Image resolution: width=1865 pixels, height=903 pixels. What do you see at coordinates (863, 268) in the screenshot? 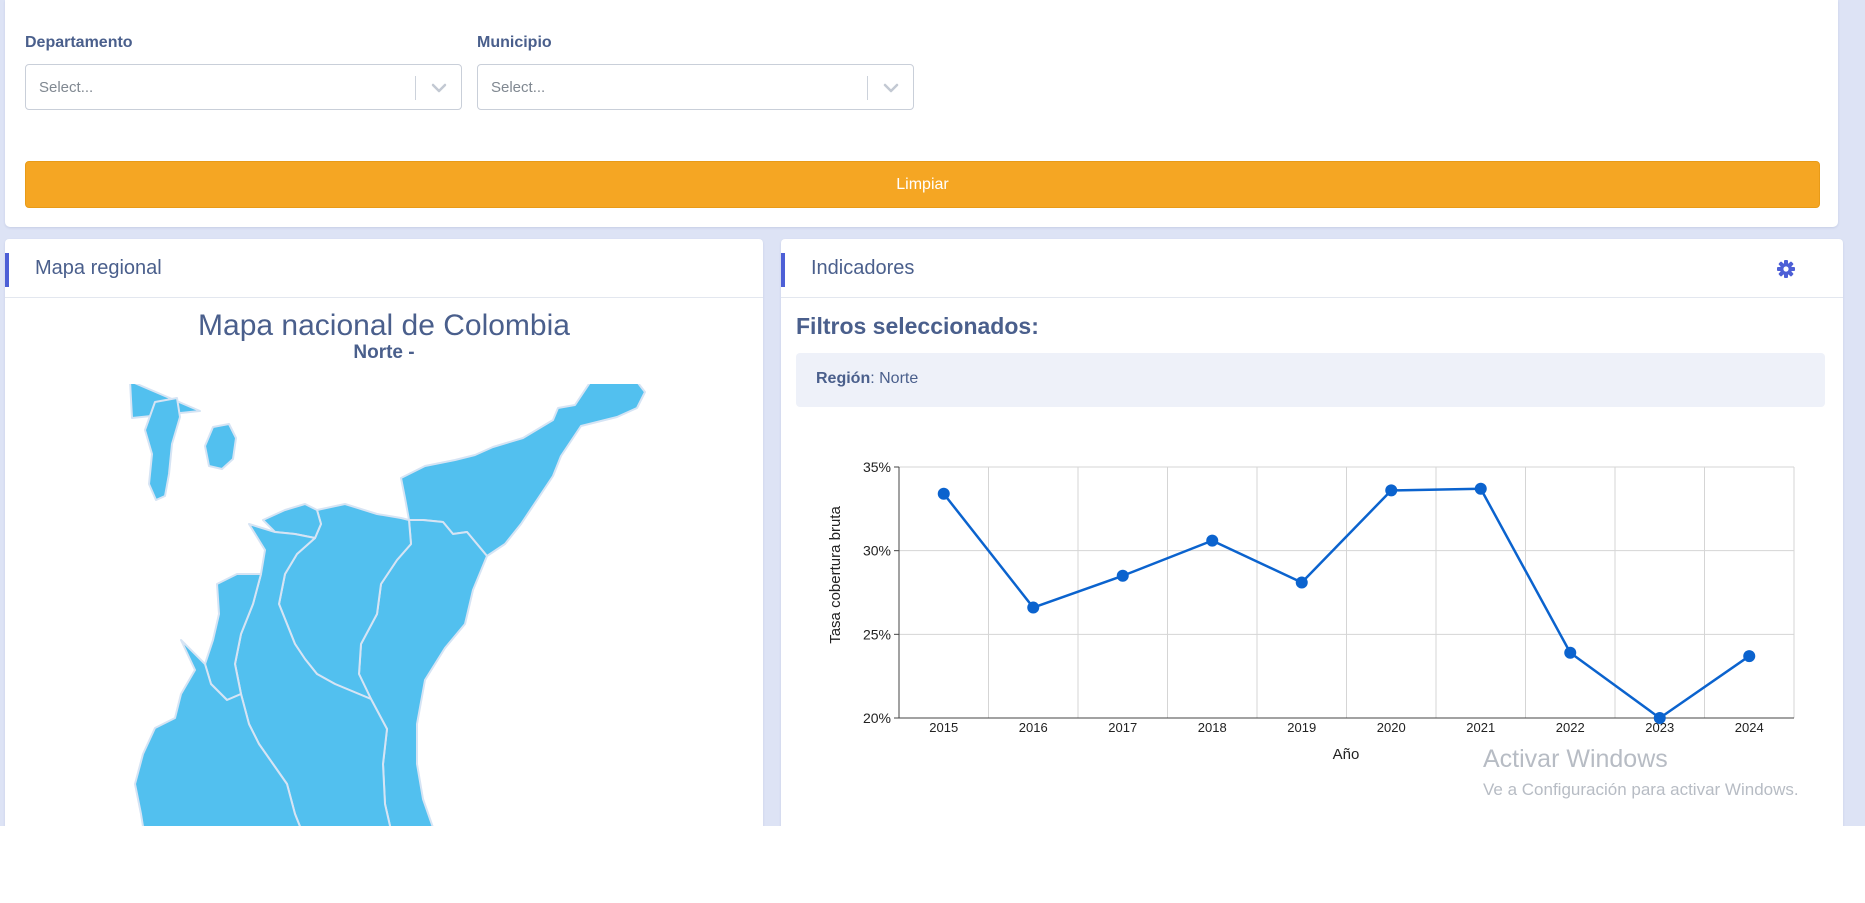
I see `indicators-panel-title: Indicadores` at bounding box center [863, 268].